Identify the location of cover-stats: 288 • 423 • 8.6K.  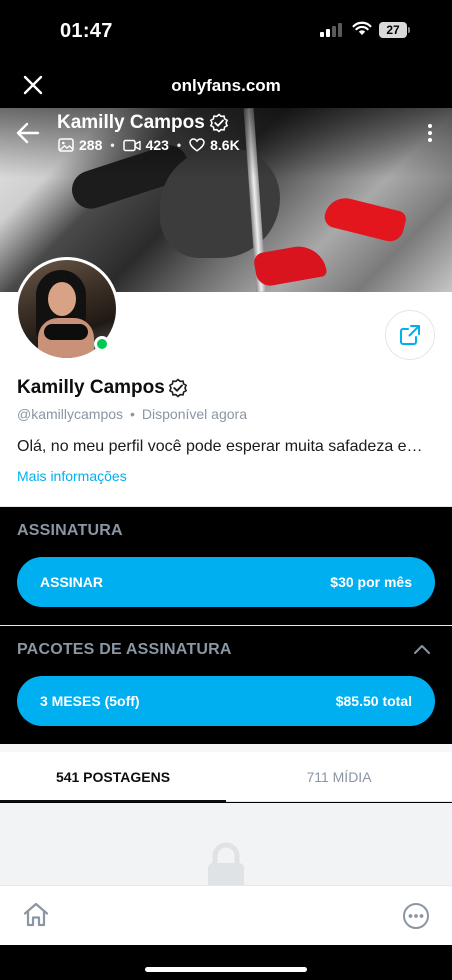
(149, 145).